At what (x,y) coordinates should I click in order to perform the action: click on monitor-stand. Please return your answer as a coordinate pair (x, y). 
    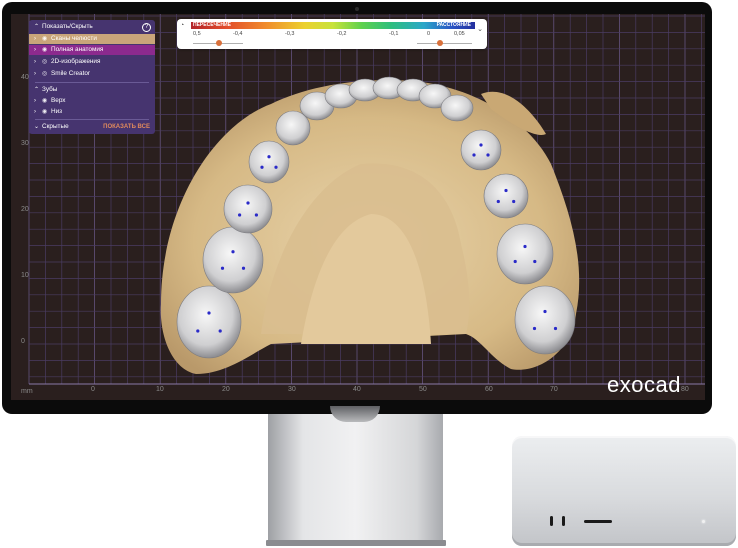
    Looking at the image, I should click on (355, 478).